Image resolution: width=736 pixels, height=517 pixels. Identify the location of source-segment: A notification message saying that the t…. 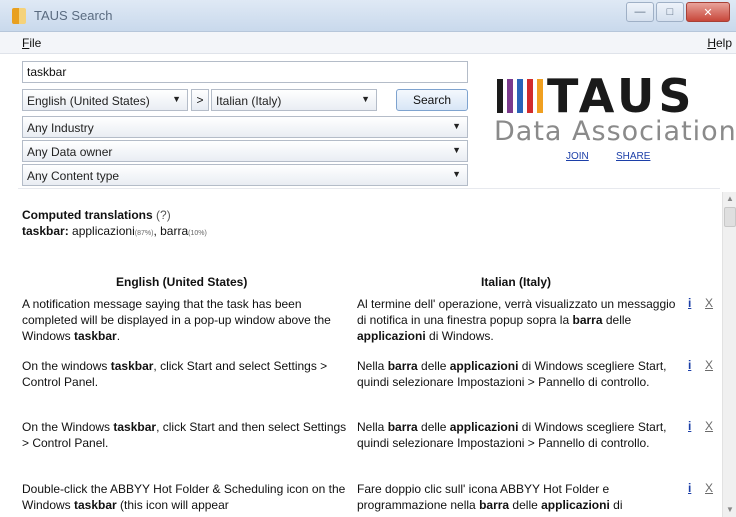
(187, 320).